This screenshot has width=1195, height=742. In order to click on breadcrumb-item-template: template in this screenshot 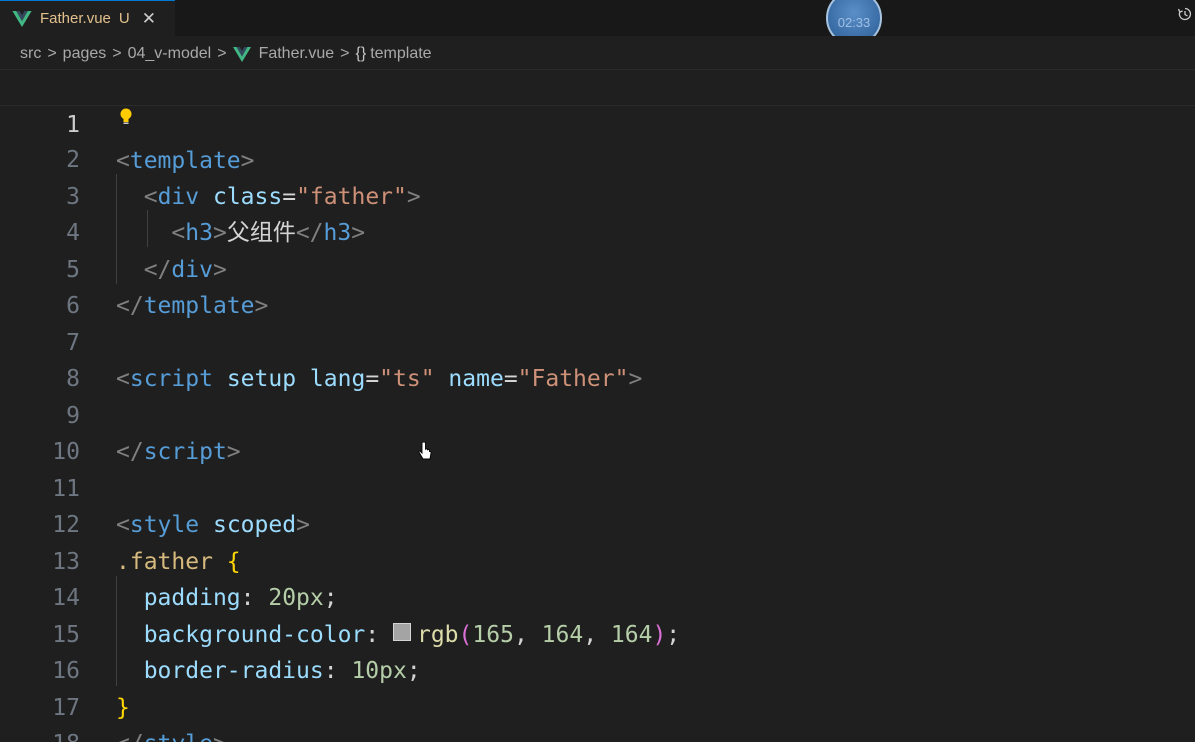, I will do `click(400, 54)`.